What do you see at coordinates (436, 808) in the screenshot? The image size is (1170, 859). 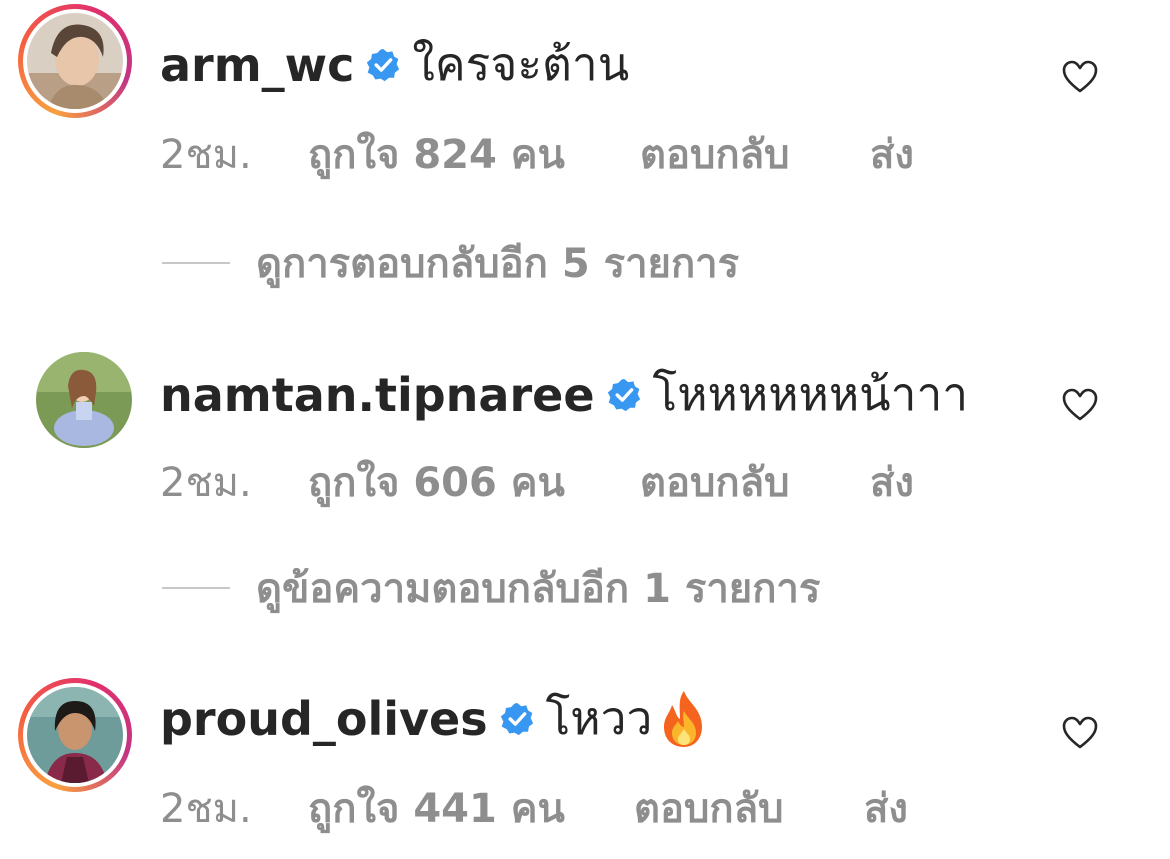 I see `comment-likes-link: ถูกใจ 441 คน` at bounding box center [436, 808].